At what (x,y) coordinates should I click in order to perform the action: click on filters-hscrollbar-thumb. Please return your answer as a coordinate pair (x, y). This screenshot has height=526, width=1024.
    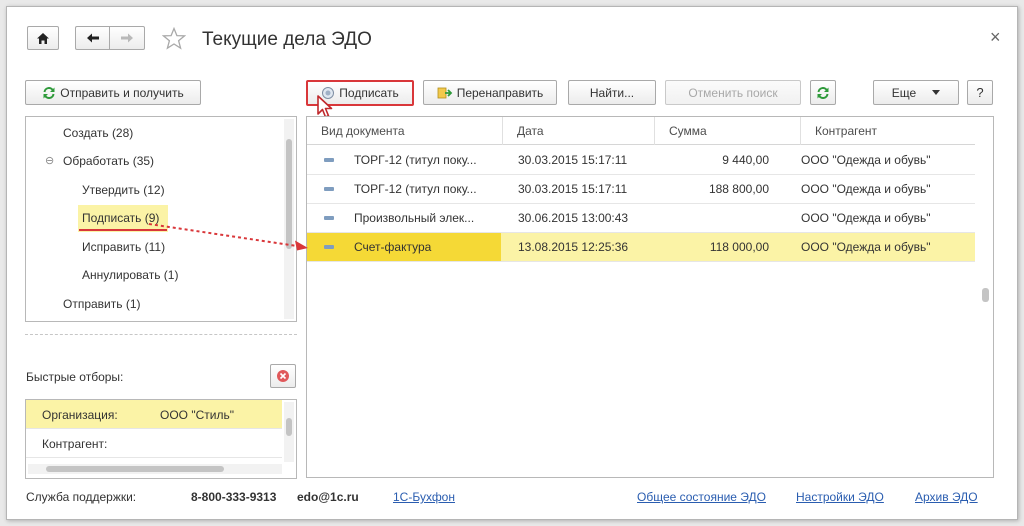
    Looking at the image, I should click on (135, 469).